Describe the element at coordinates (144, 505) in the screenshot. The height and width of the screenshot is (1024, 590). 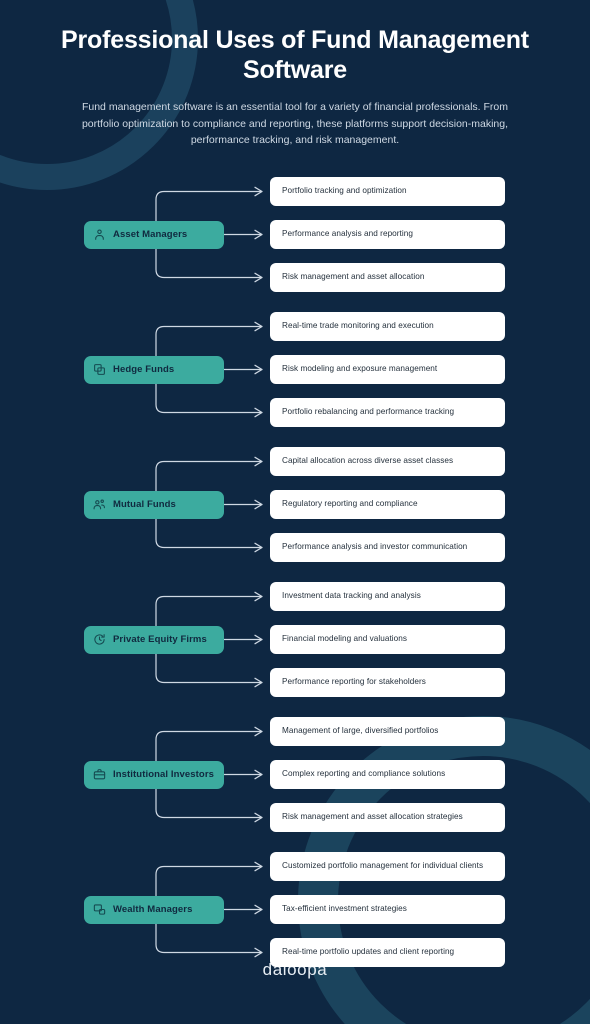
I see `category-pill-label: Mutual Funds` at that location.